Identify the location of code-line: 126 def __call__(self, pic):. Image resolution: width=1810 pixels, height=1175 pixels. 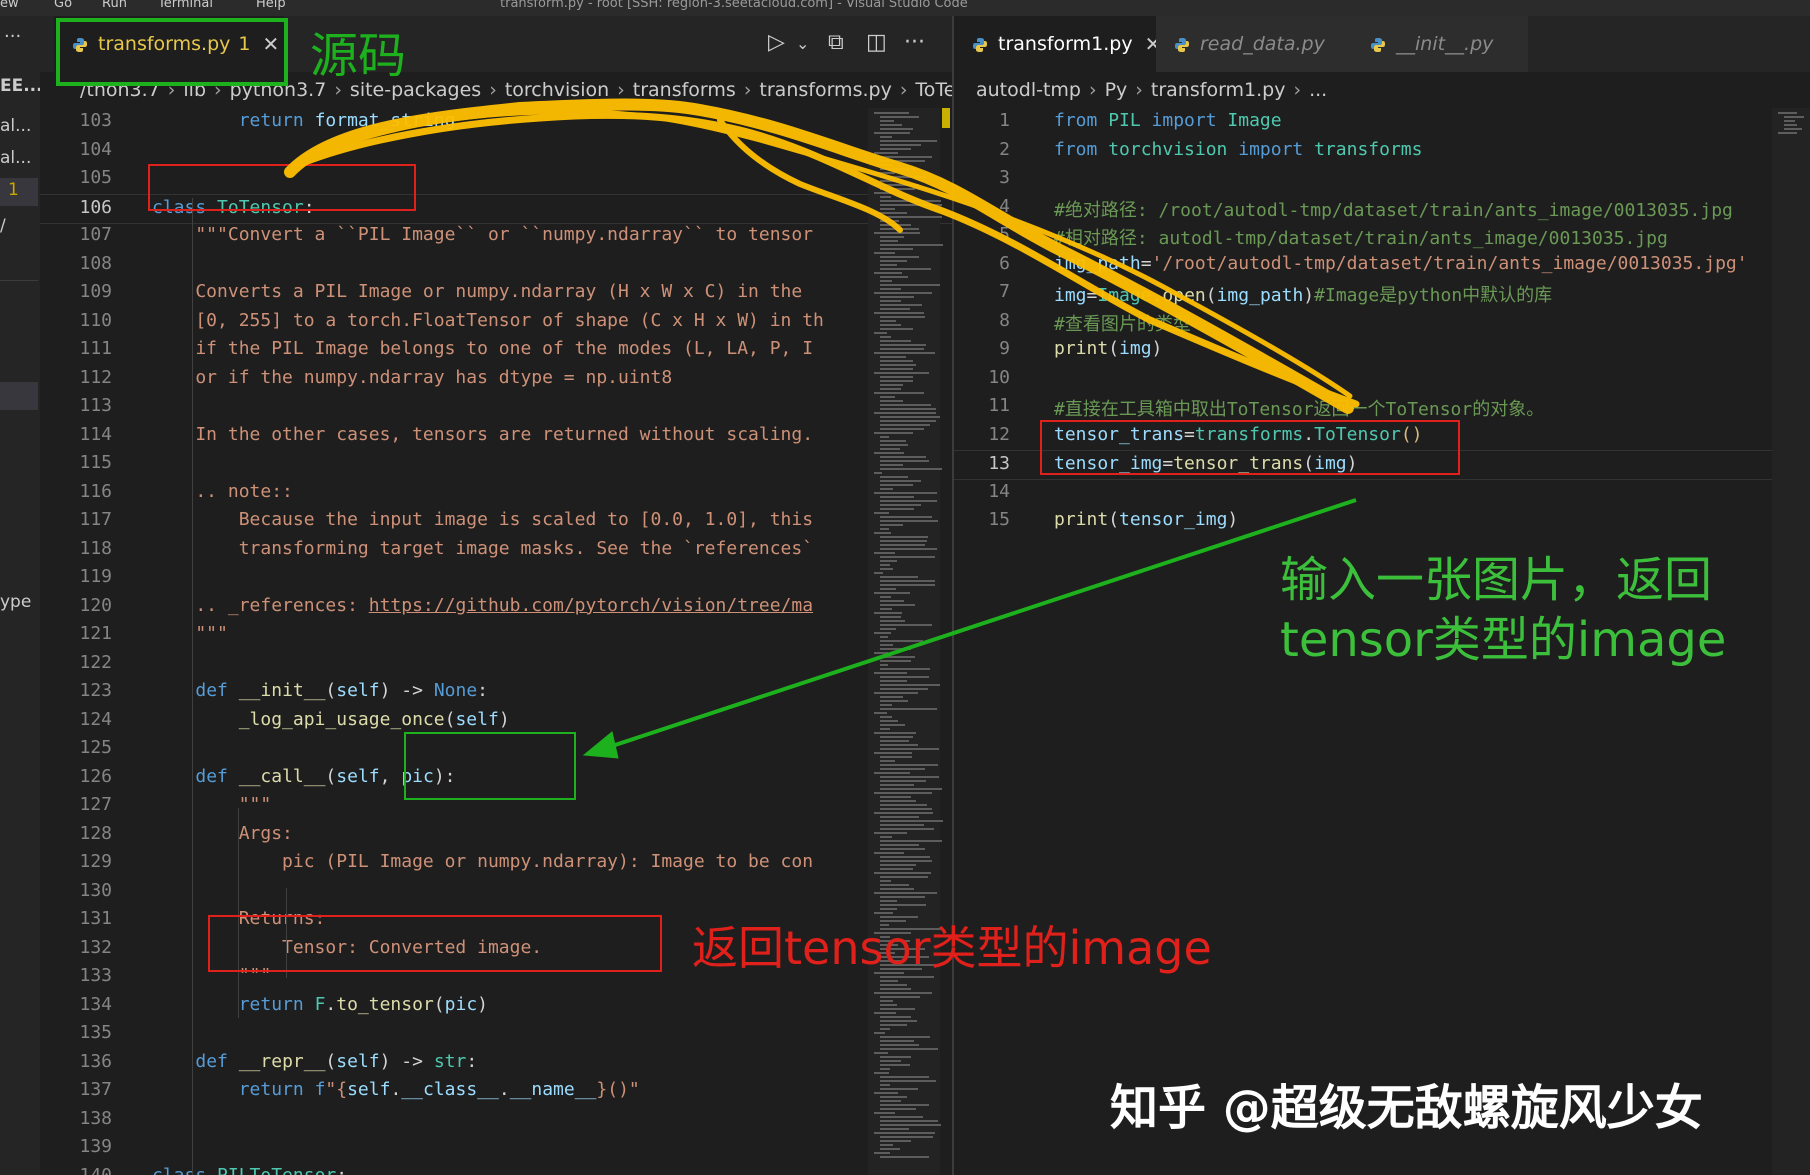
(496, 778).